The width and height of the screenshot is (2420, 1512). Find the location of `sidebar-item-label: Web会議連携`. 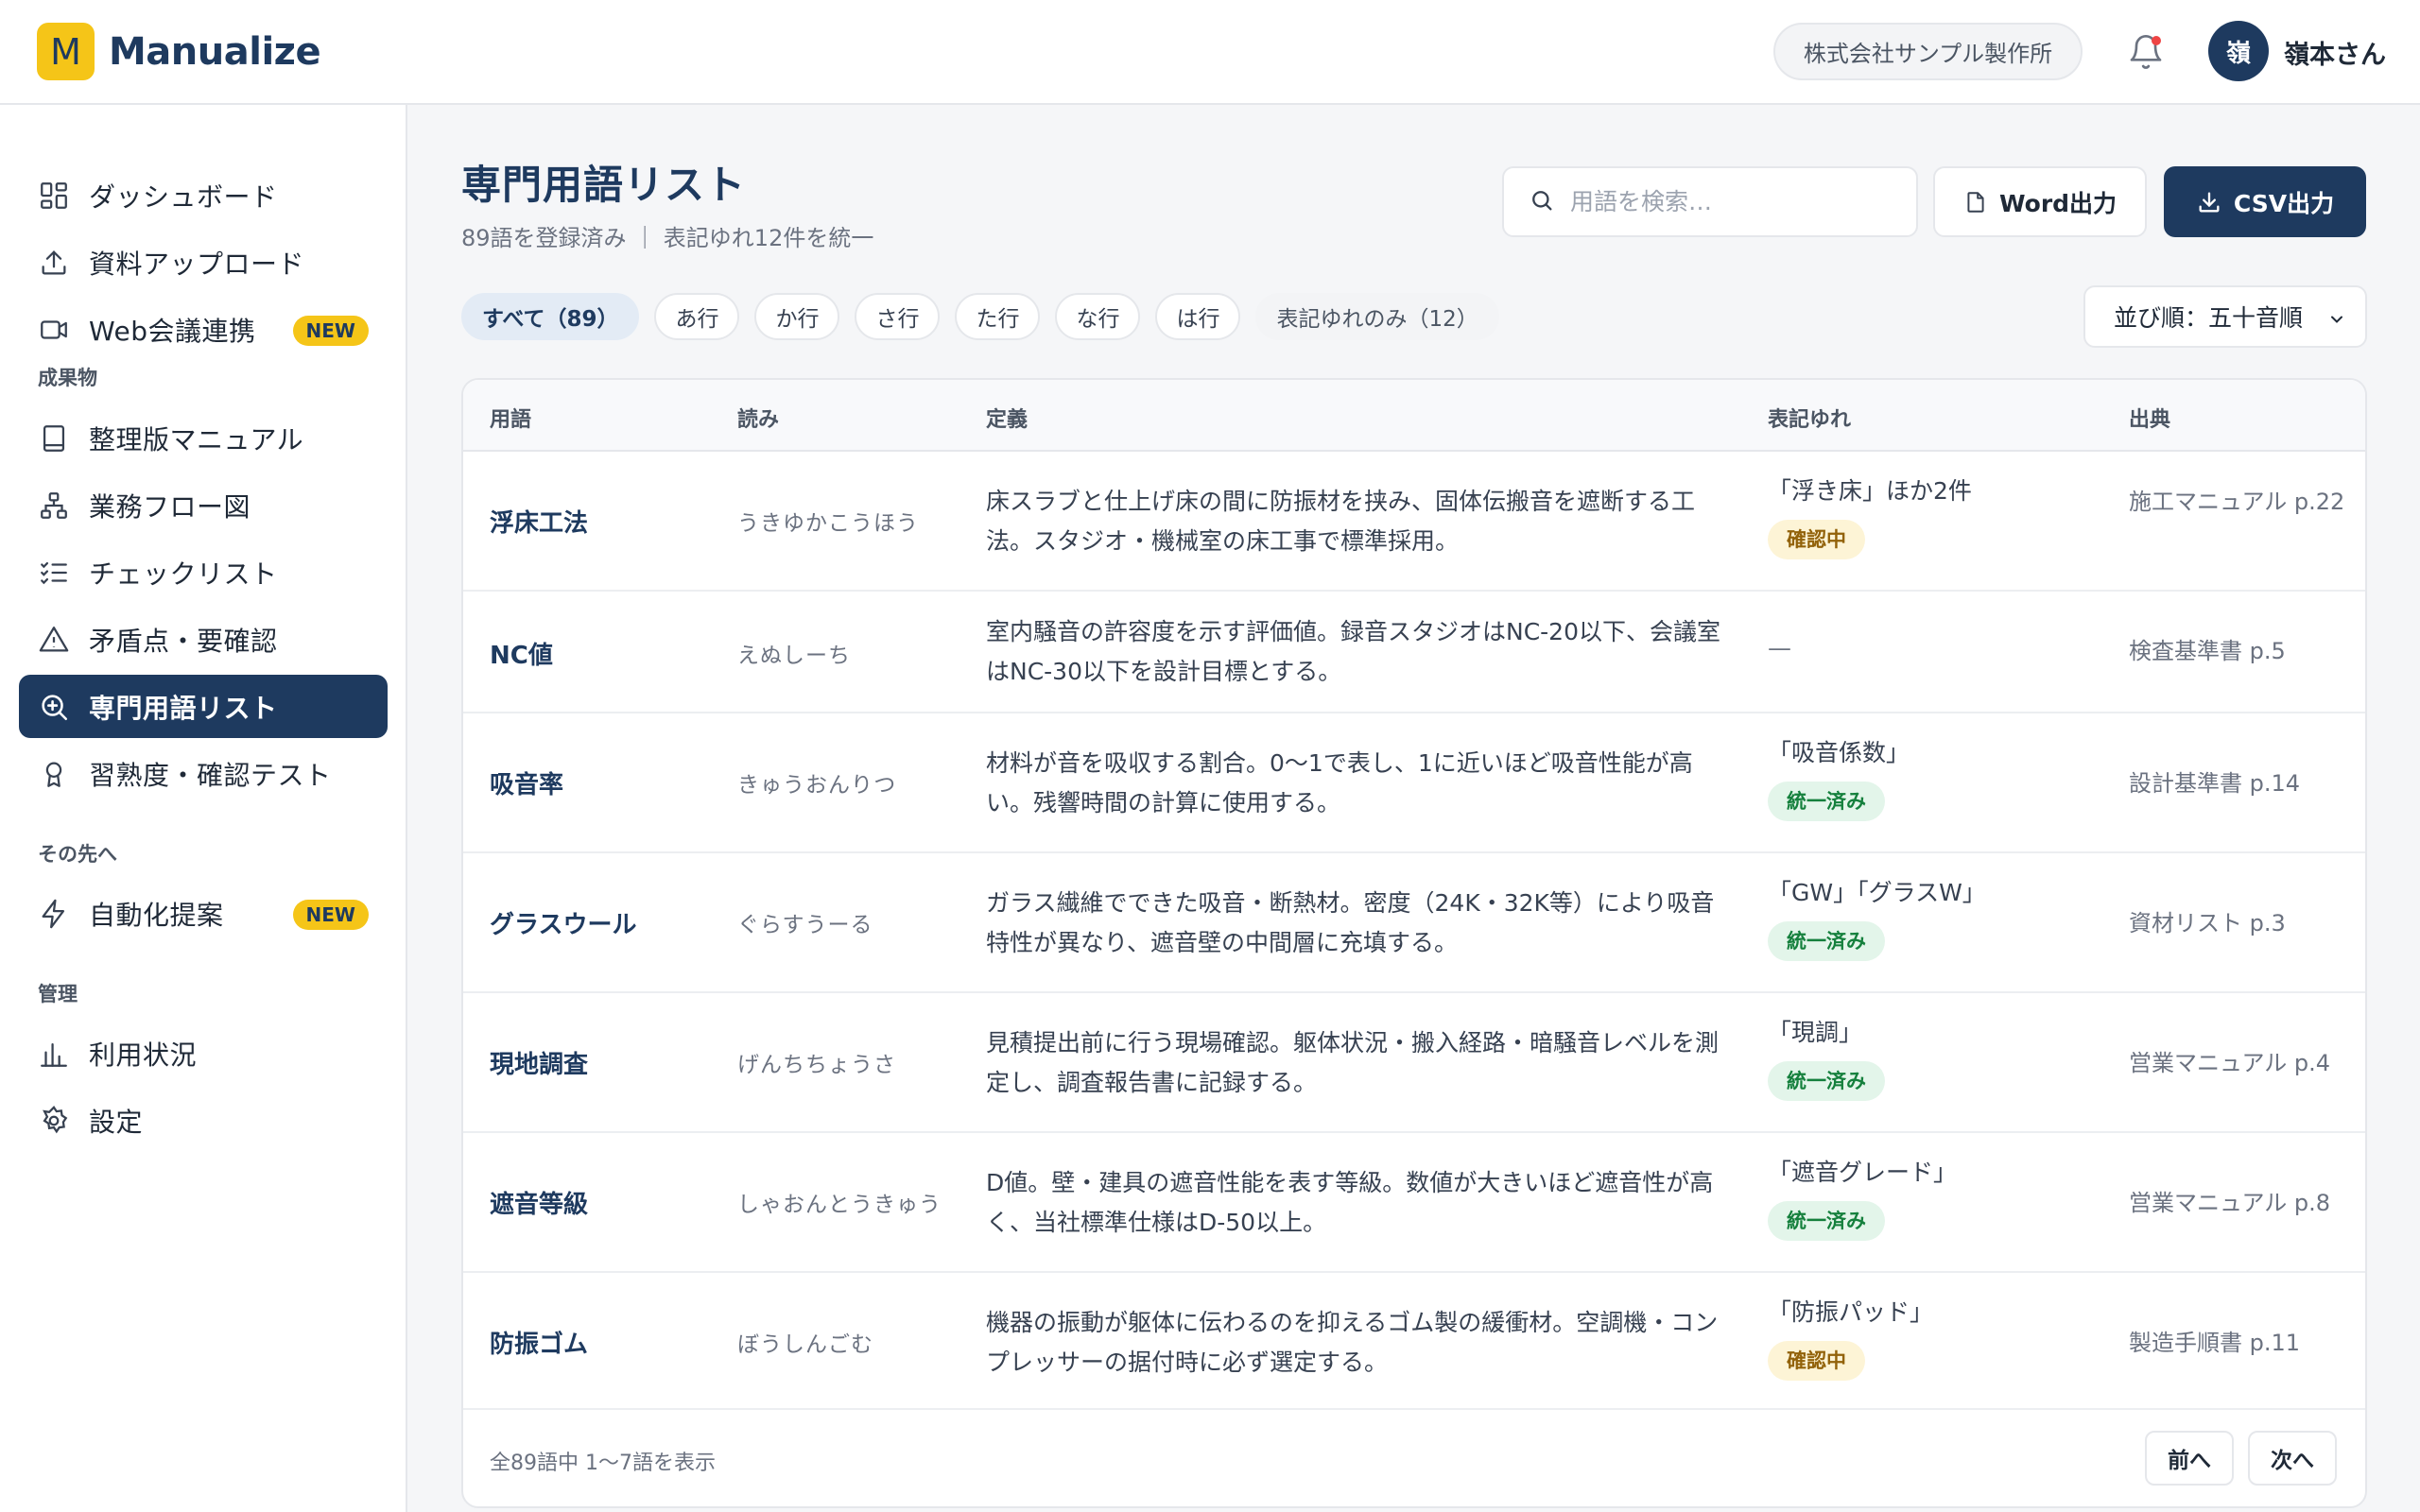

sidebar-item-label: Web会議連携 is located at coordinates (172, 331).